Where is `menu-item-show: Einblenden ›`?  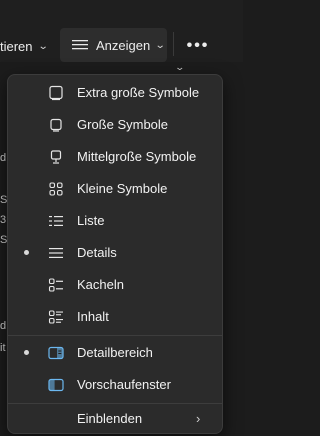 menu-item-show: Einblenden › is located at coordinates (115, 419).